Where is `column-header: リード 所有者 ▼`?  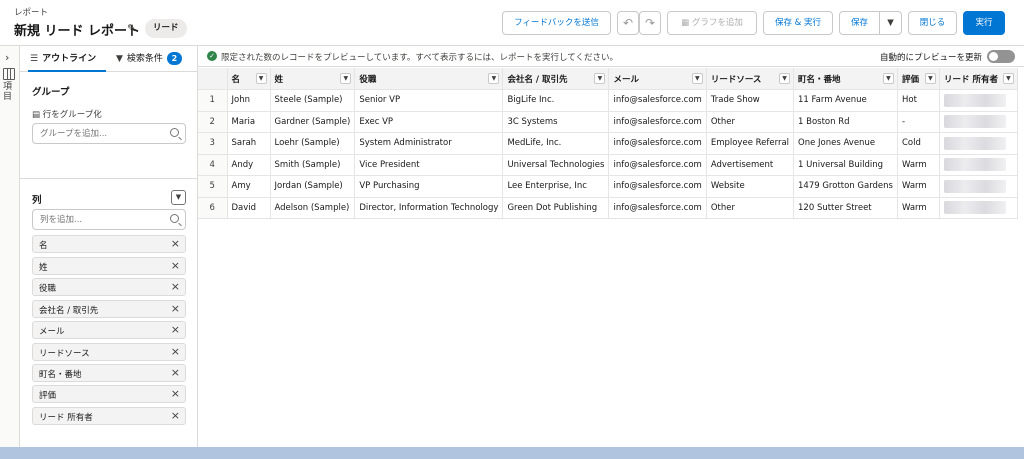
column-header: リード 所有者 ▼ is located at coordinates (978, 79).